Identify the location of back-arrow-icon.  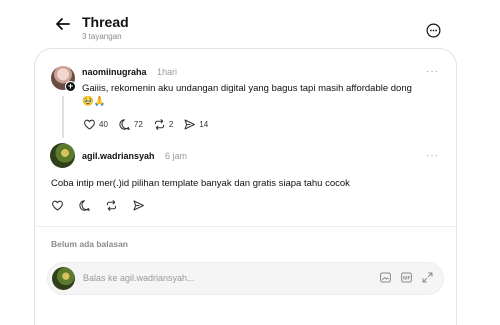
(63, 24).